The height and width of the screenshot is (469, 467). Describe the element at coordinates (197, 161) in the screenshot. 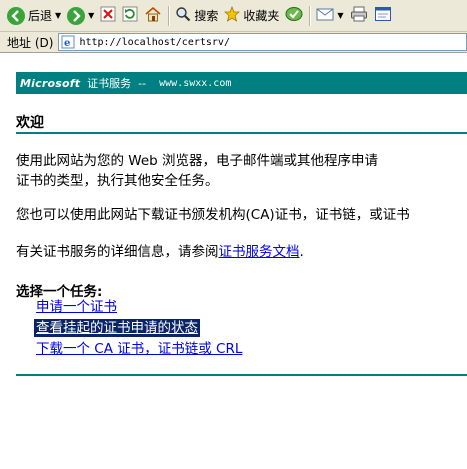

I see `intro-line-1: 使用此网站为您的 Web 浏览器，电子邮件端或其他程序申请` at that location.